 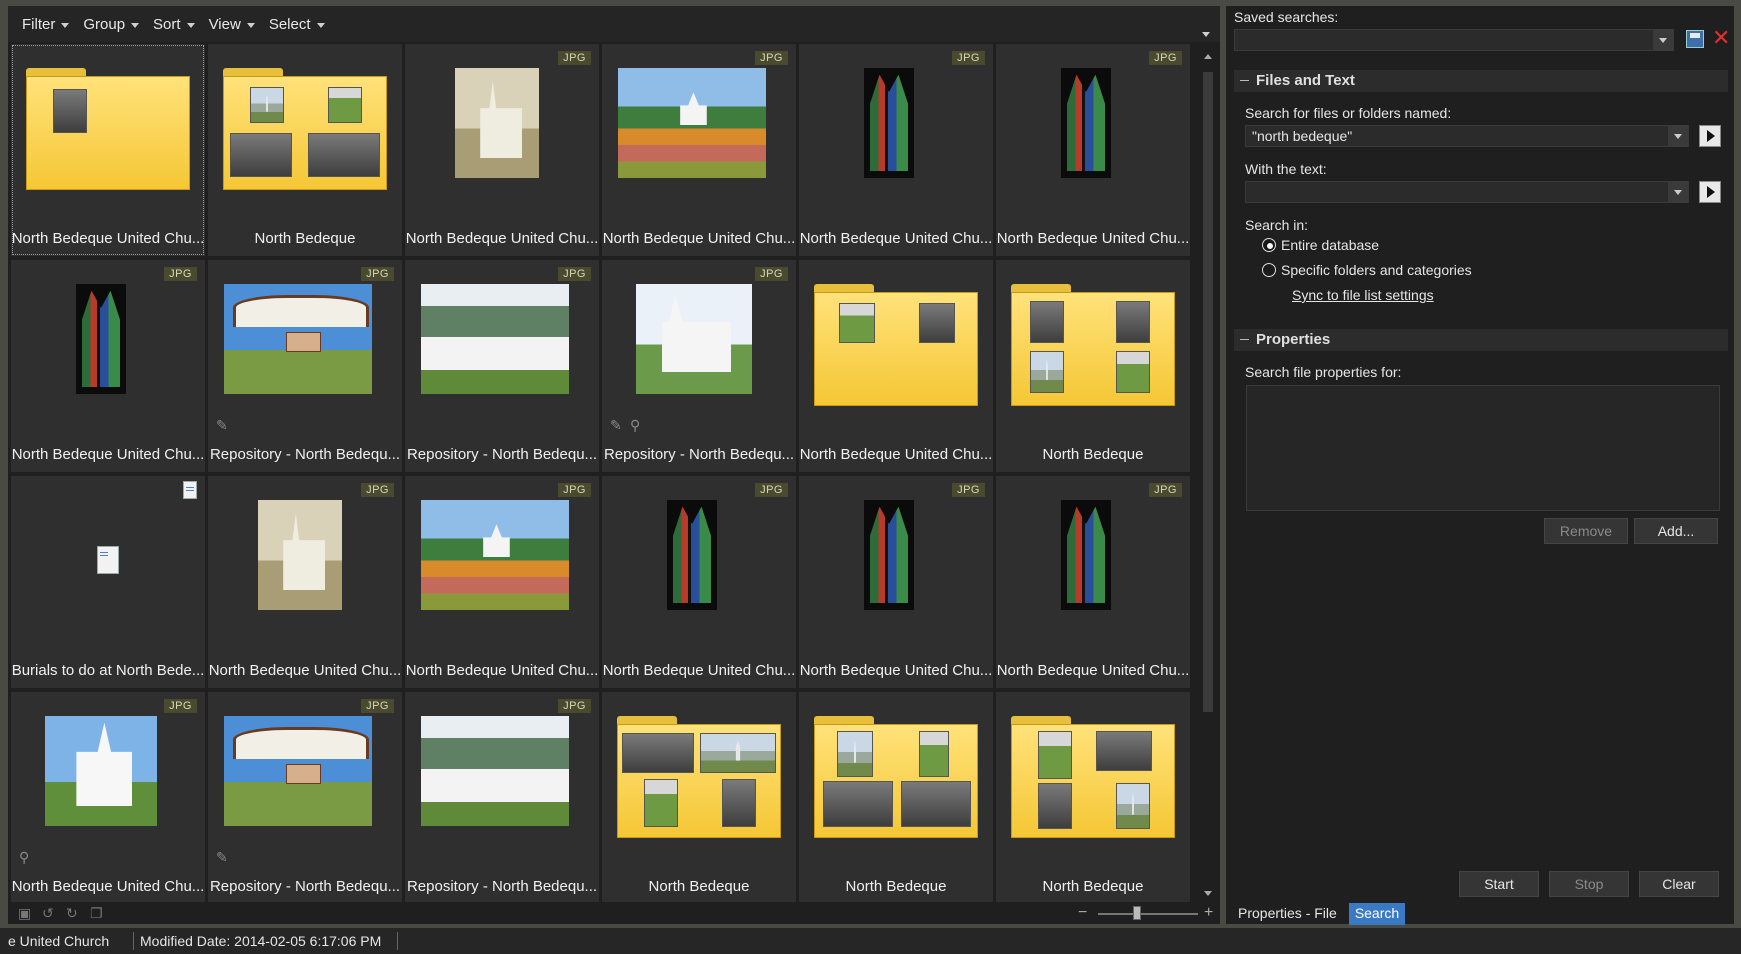 I want to click on filter-menu: Filter, so click(x=46, y=24).